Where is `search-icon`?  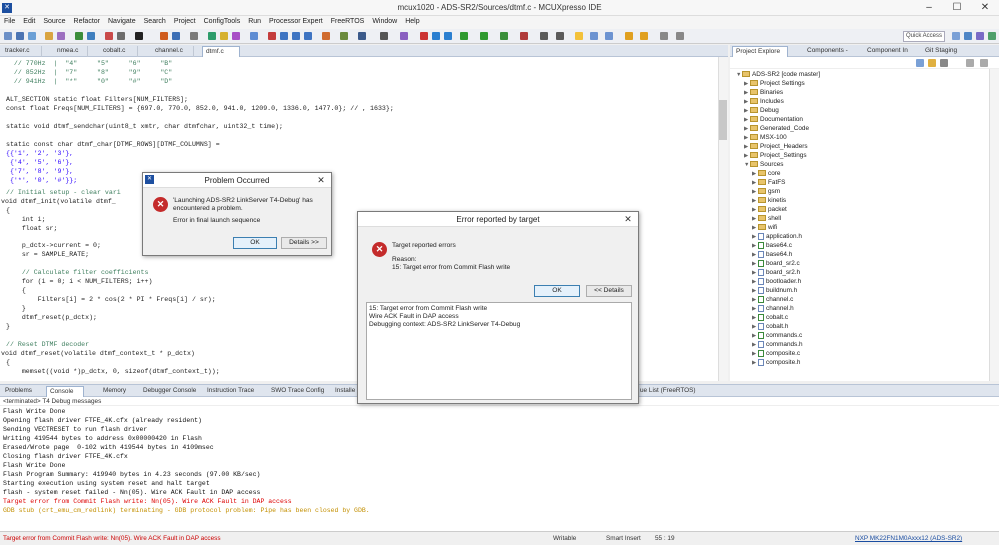 search-icon is located at coordinates (254, 36).